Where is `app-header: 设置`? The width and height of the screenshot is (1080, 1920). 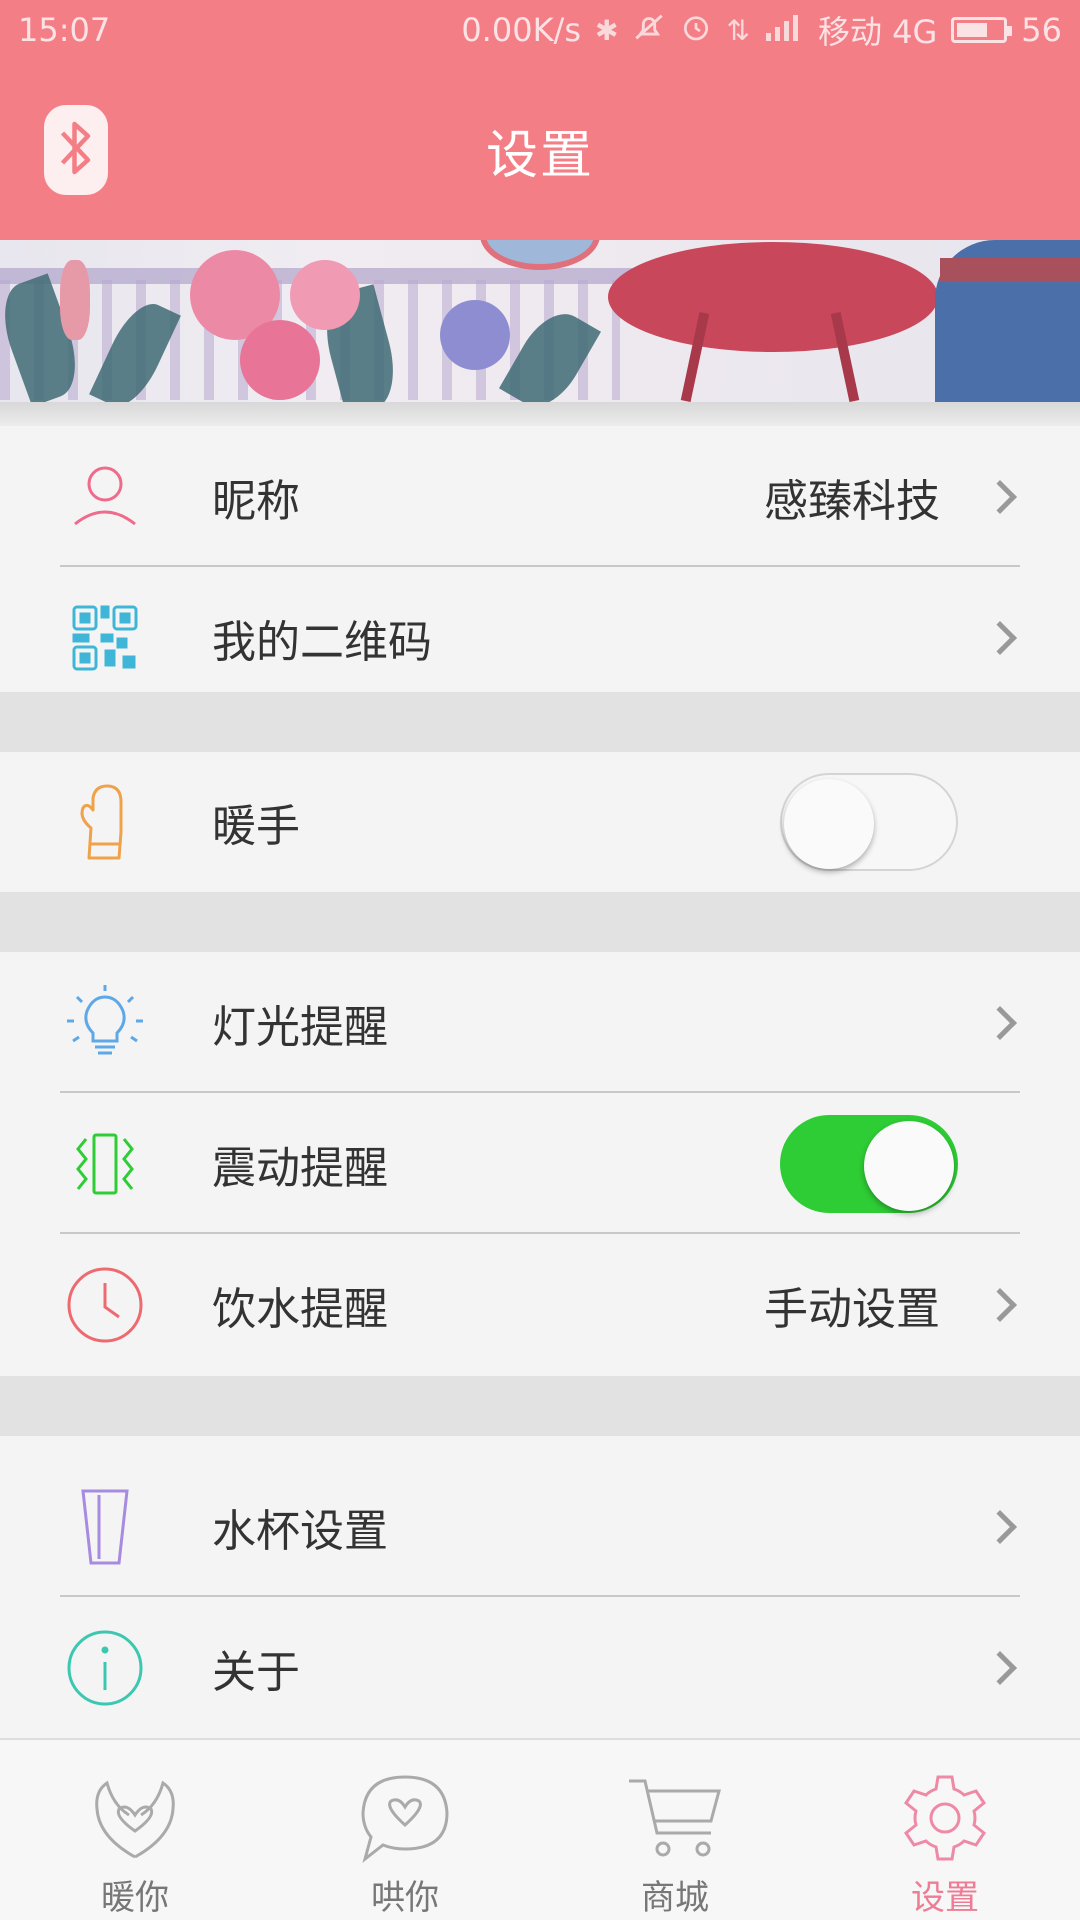 app-header: 设置 is located at coordinates (540, 150).